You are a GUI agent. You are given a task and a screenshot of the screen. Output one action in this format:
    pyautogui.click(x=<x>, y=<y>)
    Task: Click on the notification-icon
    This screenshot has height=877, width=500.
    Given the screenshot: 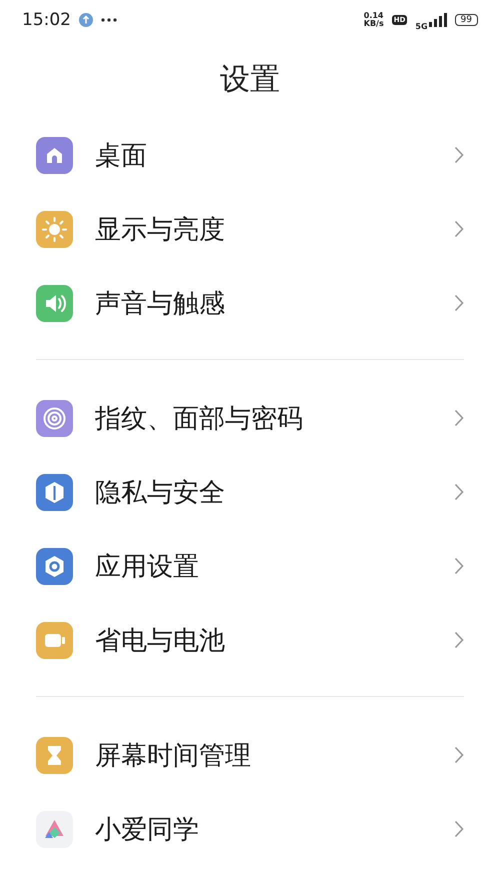 What is the action you would take?
    pyautogui.click(x=86, y=20)
    